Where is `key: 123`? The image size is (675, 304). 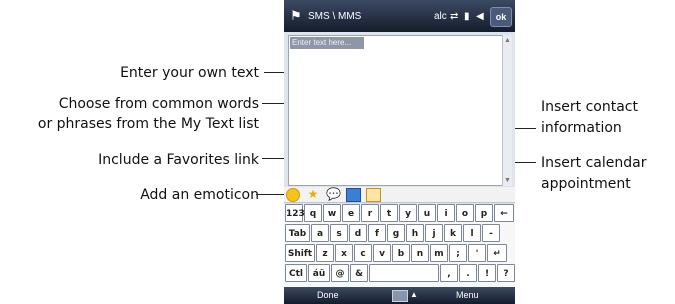 key: 123 is located at coordinates (295, 213).